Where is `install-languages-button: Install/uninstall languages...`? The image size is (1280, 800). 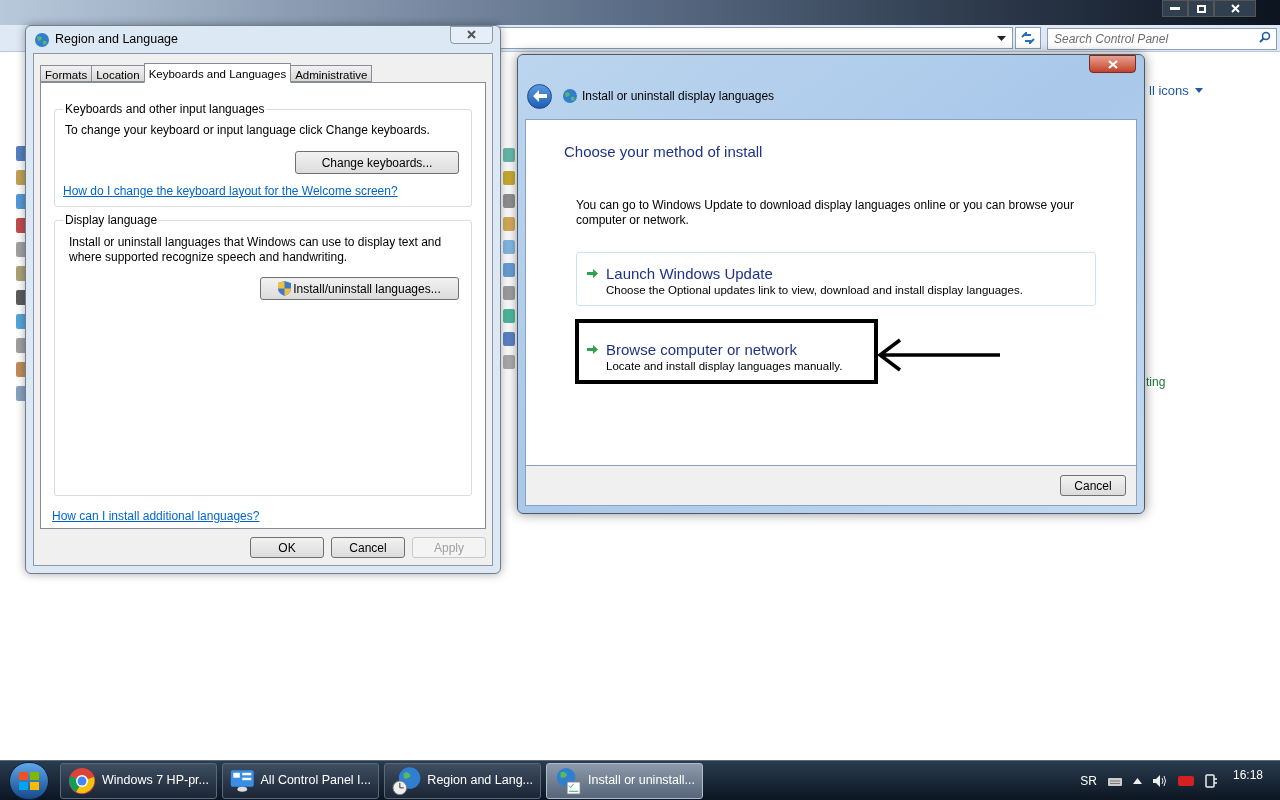
install-languages-button: Install/uninstall languages... is located at coordinates (359, 288).